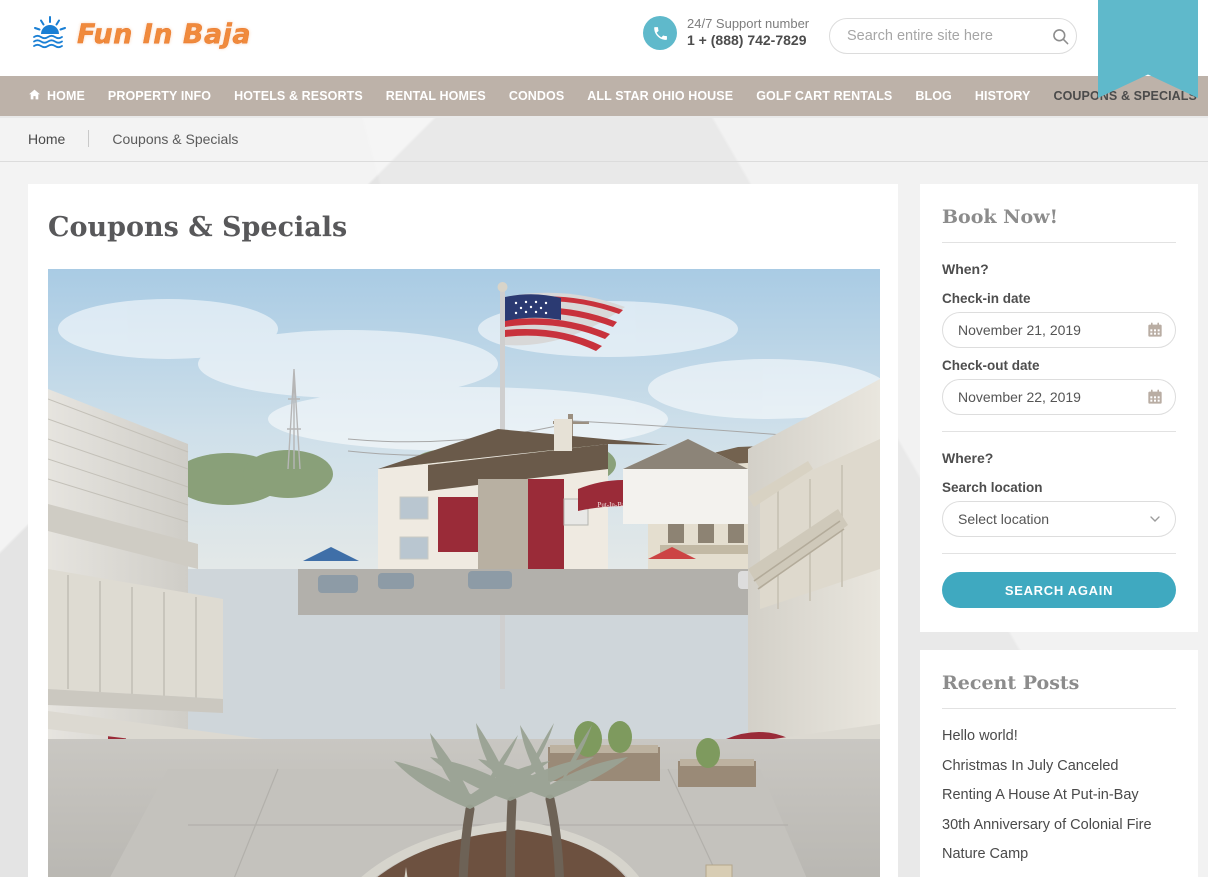 This screenshot has width=1208, height=877. What do you see at coordinates (34, 96) in the screenshot?
I see `home-icon` at bounding box center [34, 96].